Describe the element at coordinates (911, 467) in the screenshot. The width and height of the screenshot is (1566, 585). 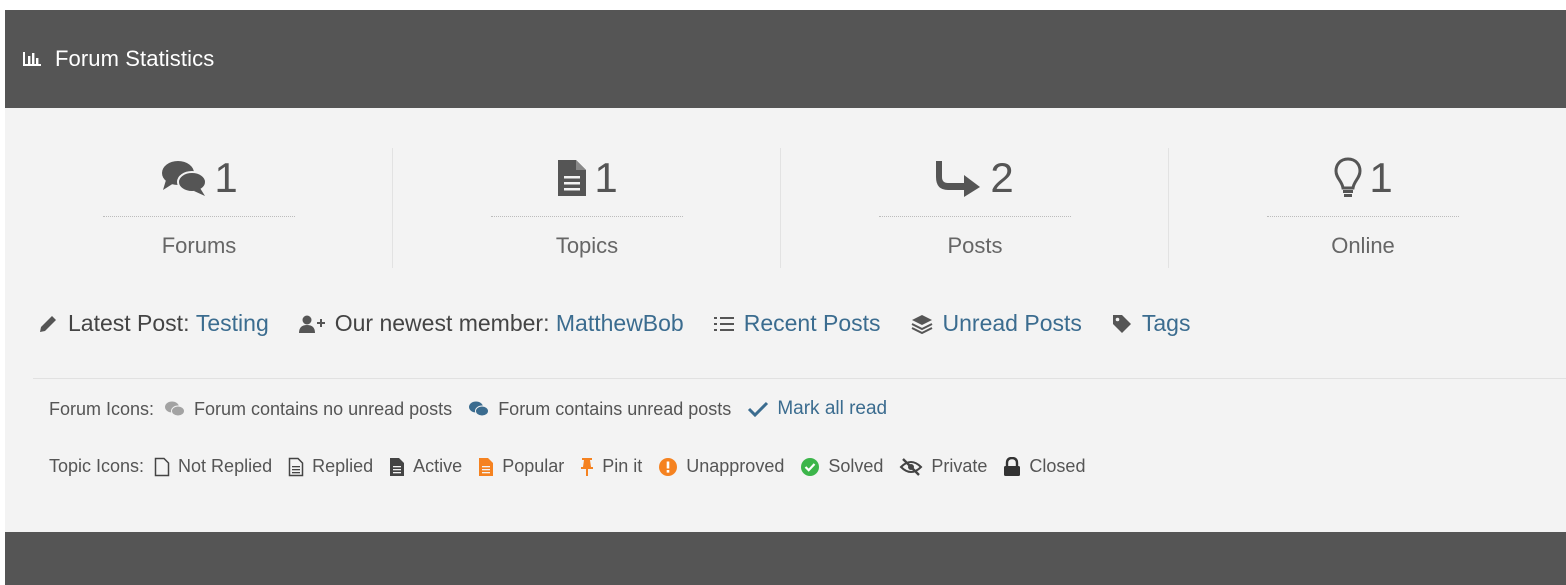
I see `eye-slash-icon` at that location.